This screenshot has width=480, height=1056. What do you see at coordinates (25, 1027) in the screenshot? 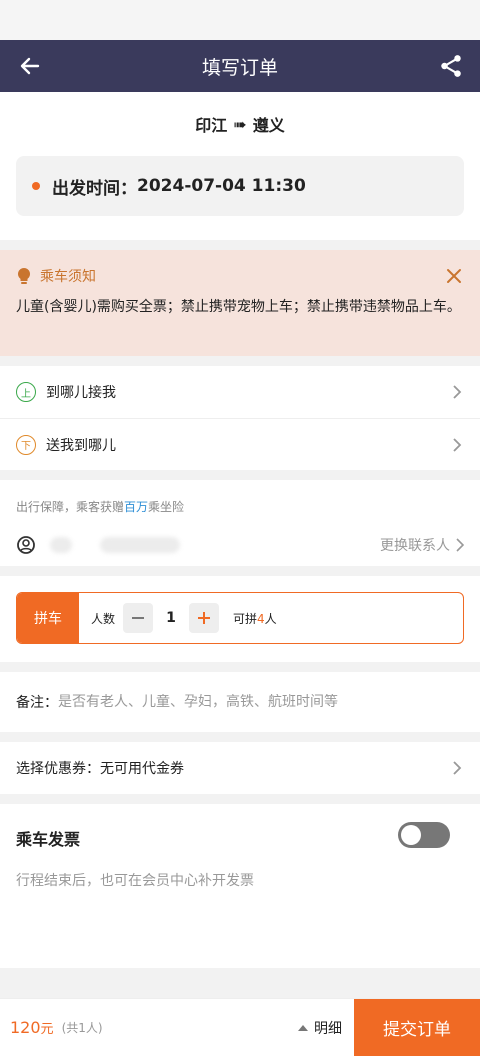
I see `price-value: 120` at bounding box center [25, 1027].